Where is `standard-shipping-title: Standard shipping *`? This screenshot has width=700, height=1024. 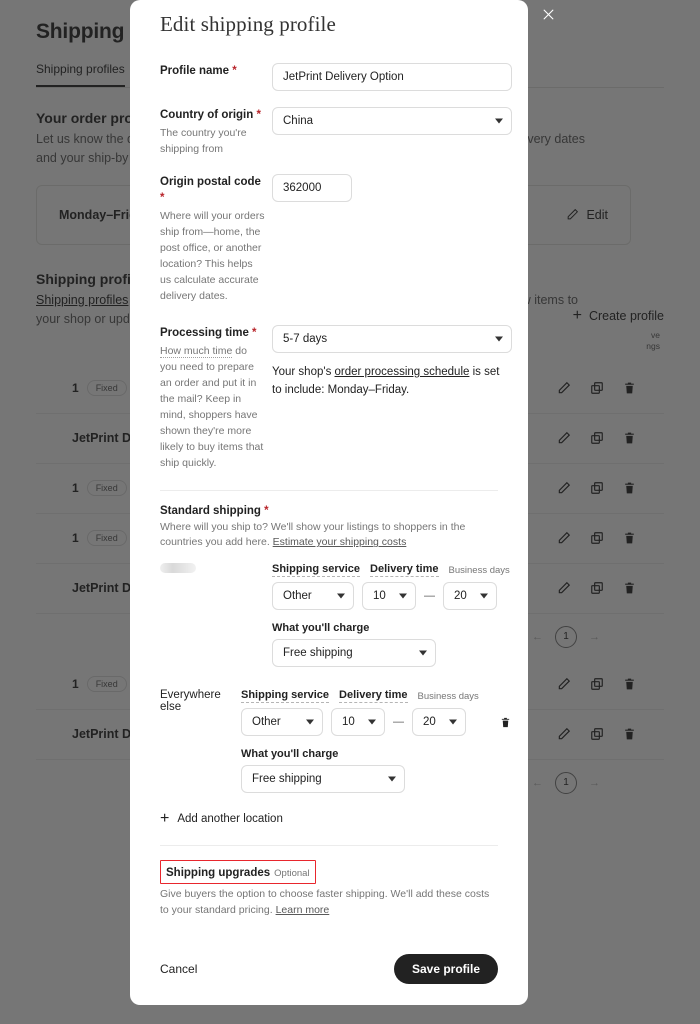
standard-shipping-title: Standard shipping * is located at coordinates (214, 510).